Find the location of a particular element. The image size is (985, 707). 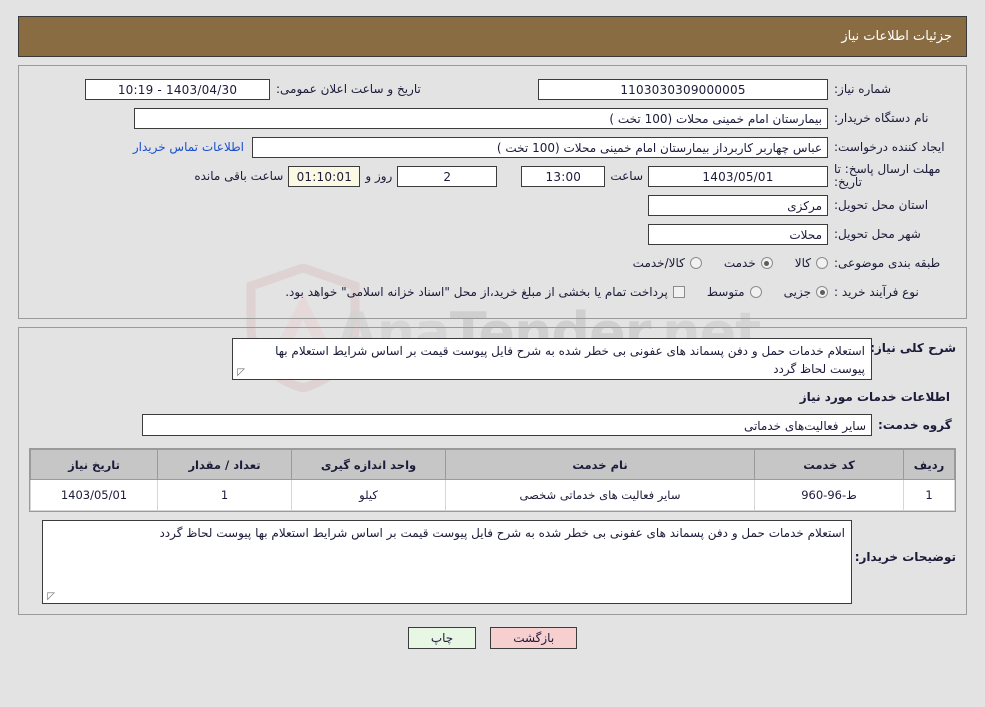

footer-actions: بازگشت چاپ is located at coordinates (492, 638).